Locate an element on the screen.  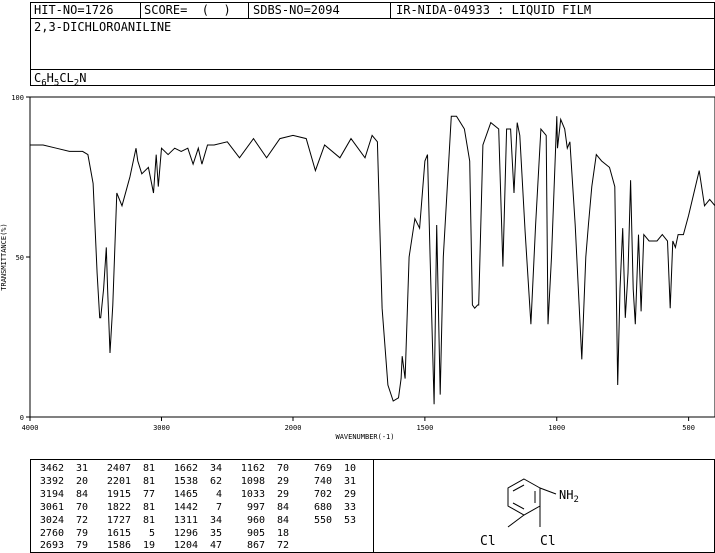
peak-transmittance: 47 is located at coordinates (215, 546).